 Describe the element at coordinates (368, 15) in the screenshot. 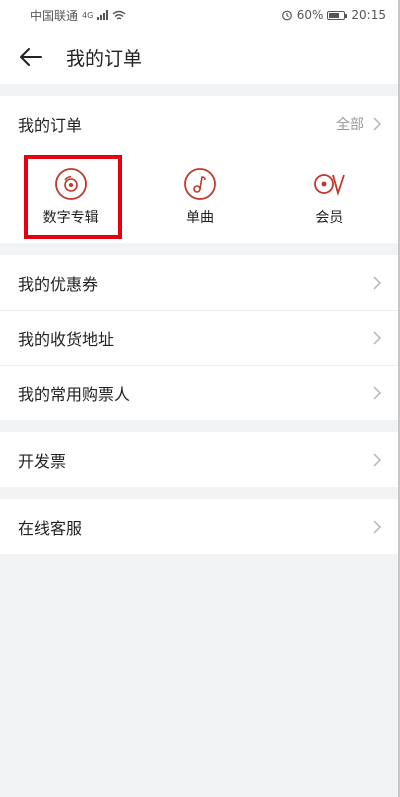

I see `clock-time: 20:15` at that location.